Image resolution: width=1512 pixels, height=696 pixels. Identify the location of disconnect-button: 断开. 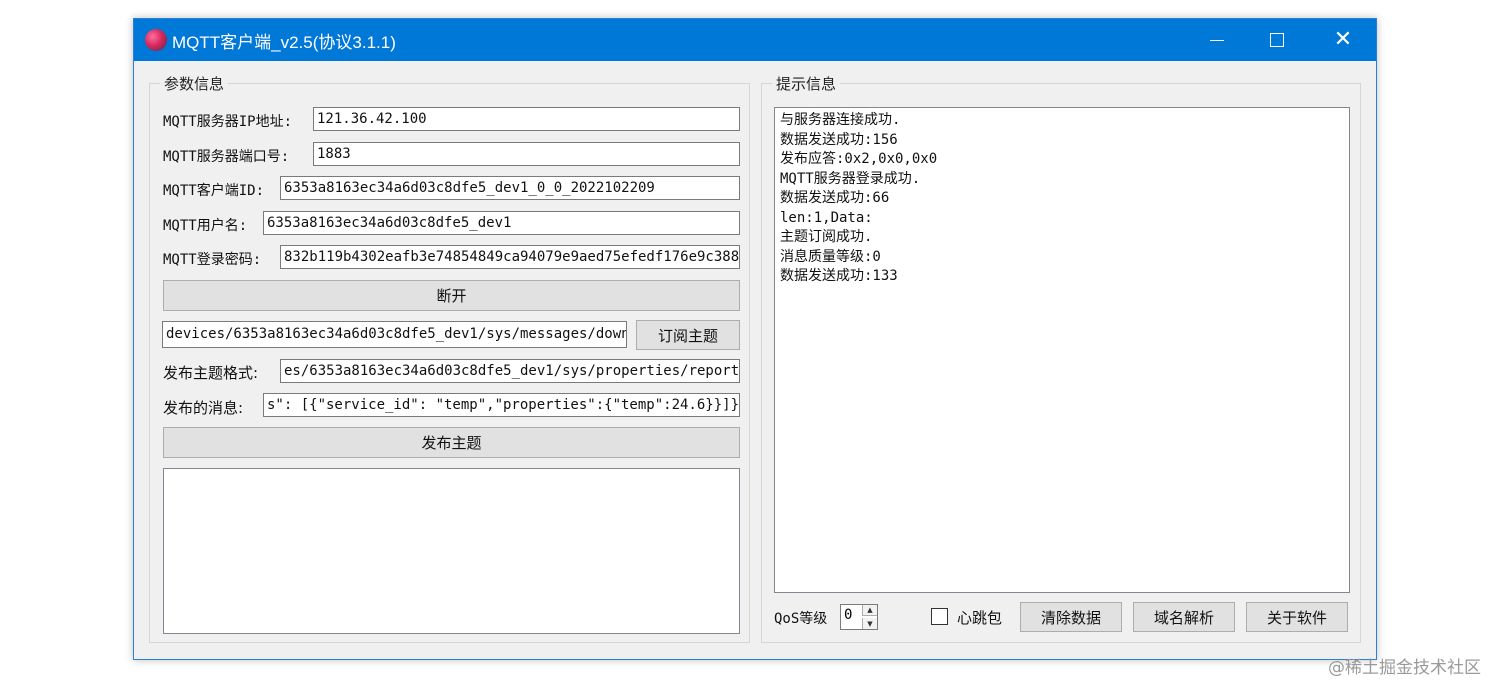
(451, 295).